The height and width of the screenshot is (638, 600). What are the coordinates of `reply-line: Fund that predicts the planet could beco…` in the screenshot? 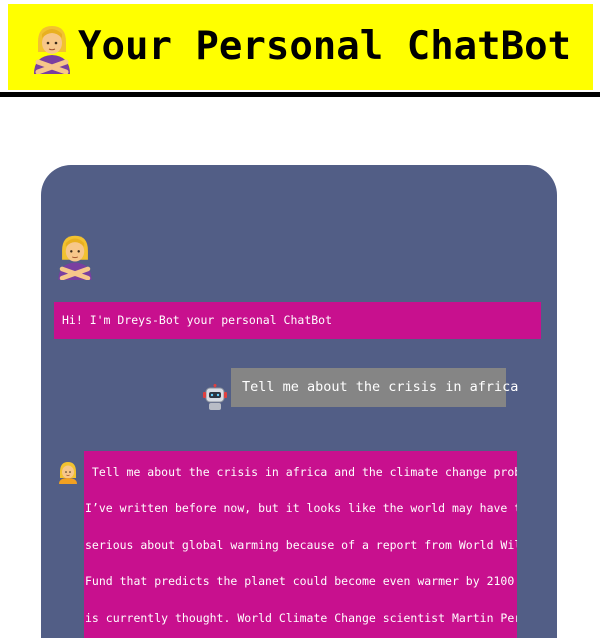 It's located at (301, 581).